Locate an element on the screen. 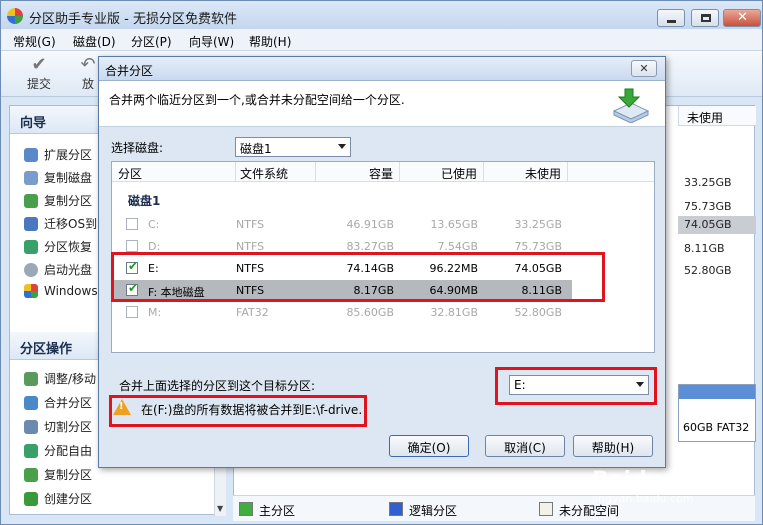 This screenshot has height=525, width=763. cancel-button: 取消(C) is located at coordinates (525, 446).